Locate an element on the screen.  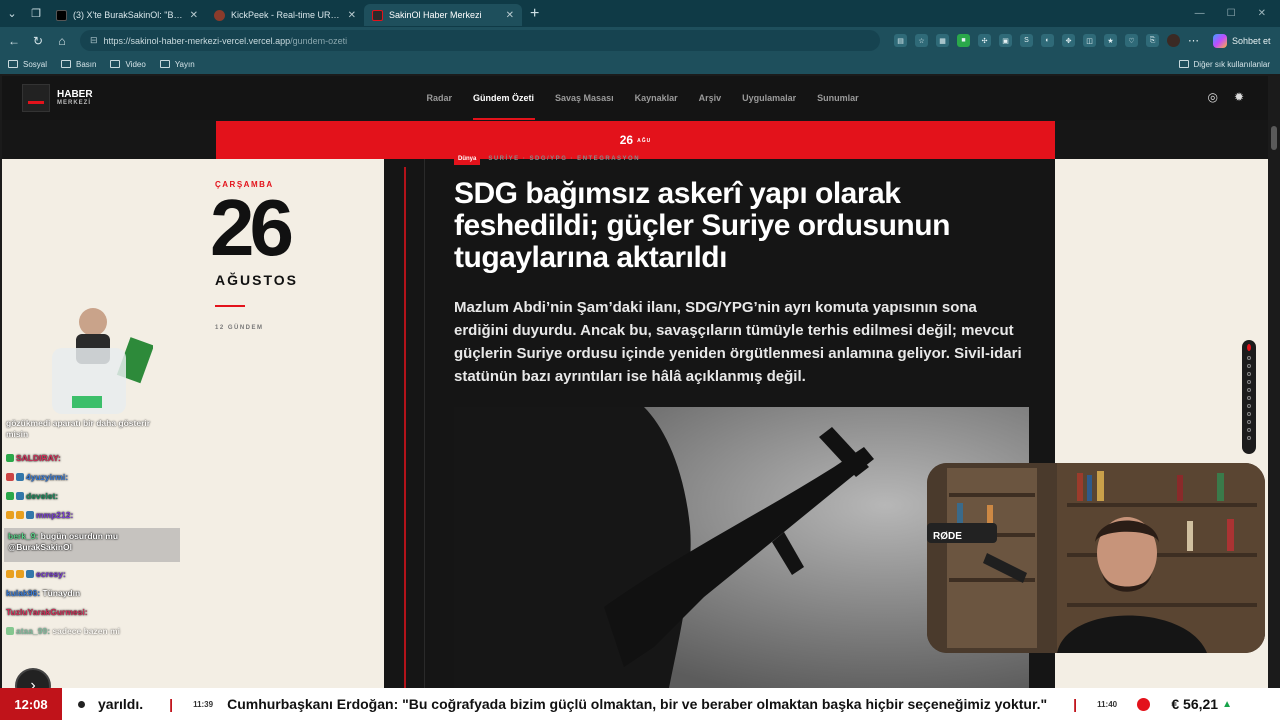
extension-green-icon: ■ is located at coordinates (963, 40).